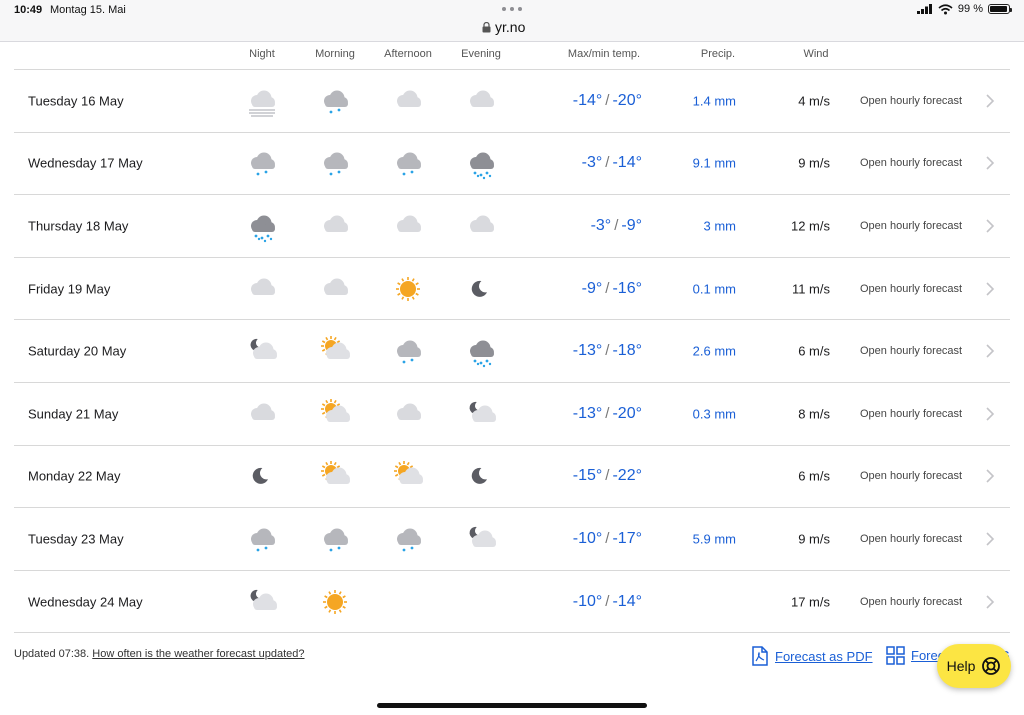 Image resolution: width=1024 pixels, height=715 pixels. Describe the element at coordinates (78, 226) in the screenshot. I see `day-label: Thursday 18 May` at that location.